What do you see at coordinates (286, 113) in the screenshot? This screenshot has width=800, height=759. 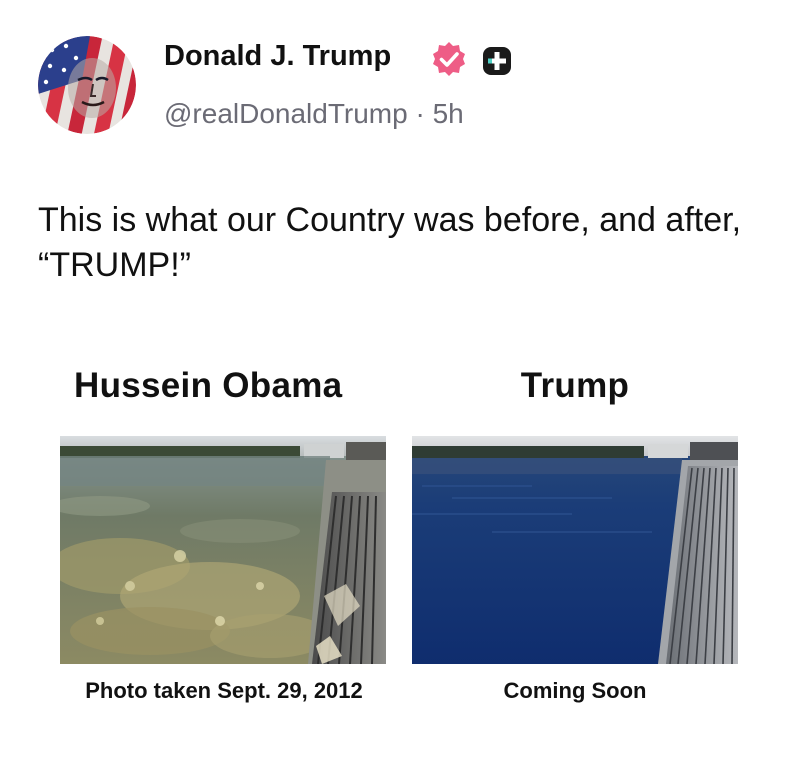 I see `author-handle: @realDonaldTrump` at bounding box center [286, 113].